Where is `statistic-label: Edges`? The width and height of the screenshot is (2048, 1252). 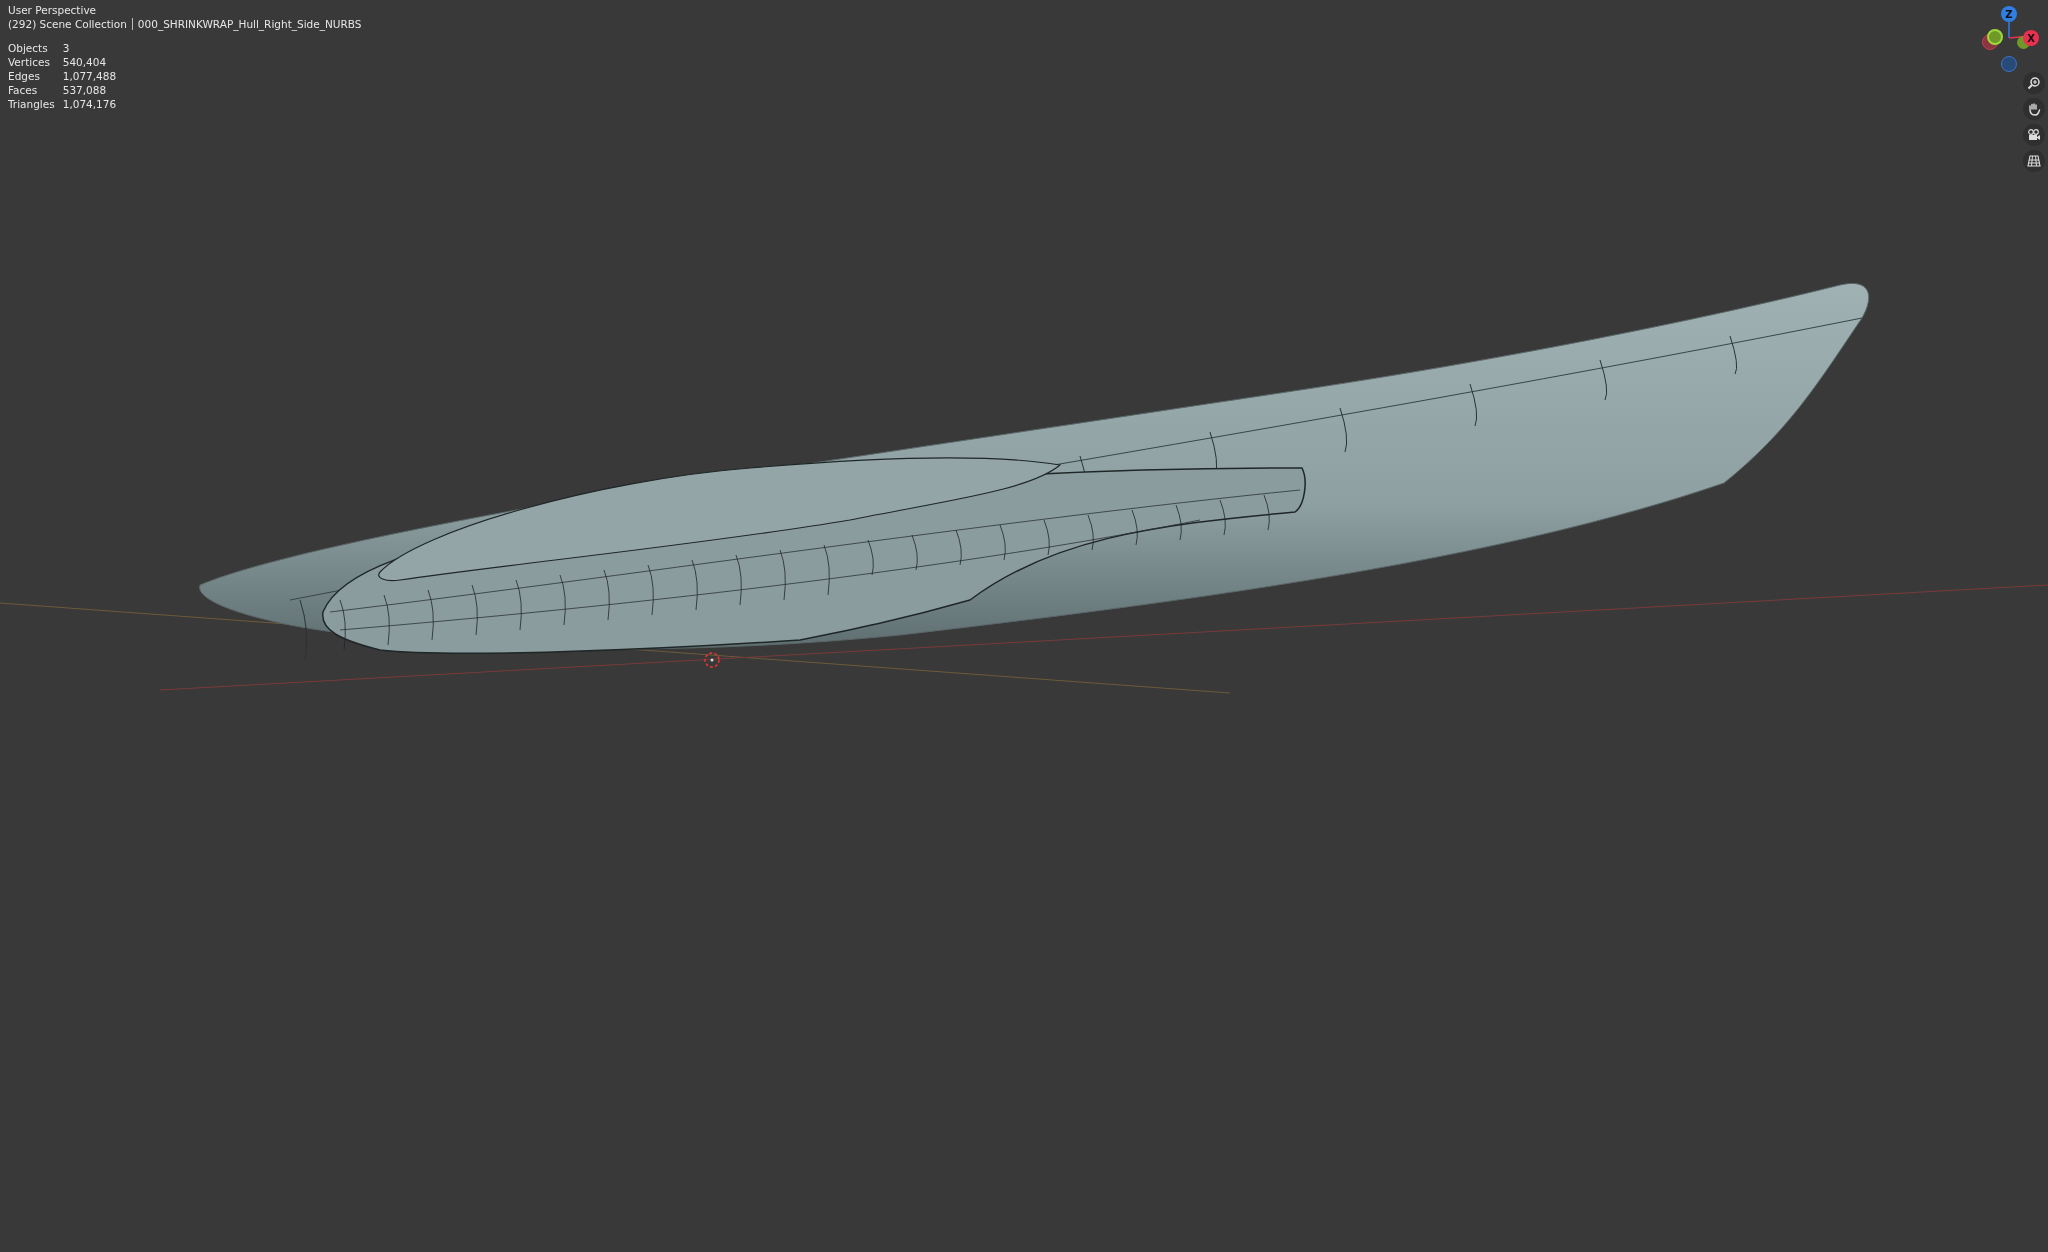 statistic-label: Edges is located at coordinates (24, 76).